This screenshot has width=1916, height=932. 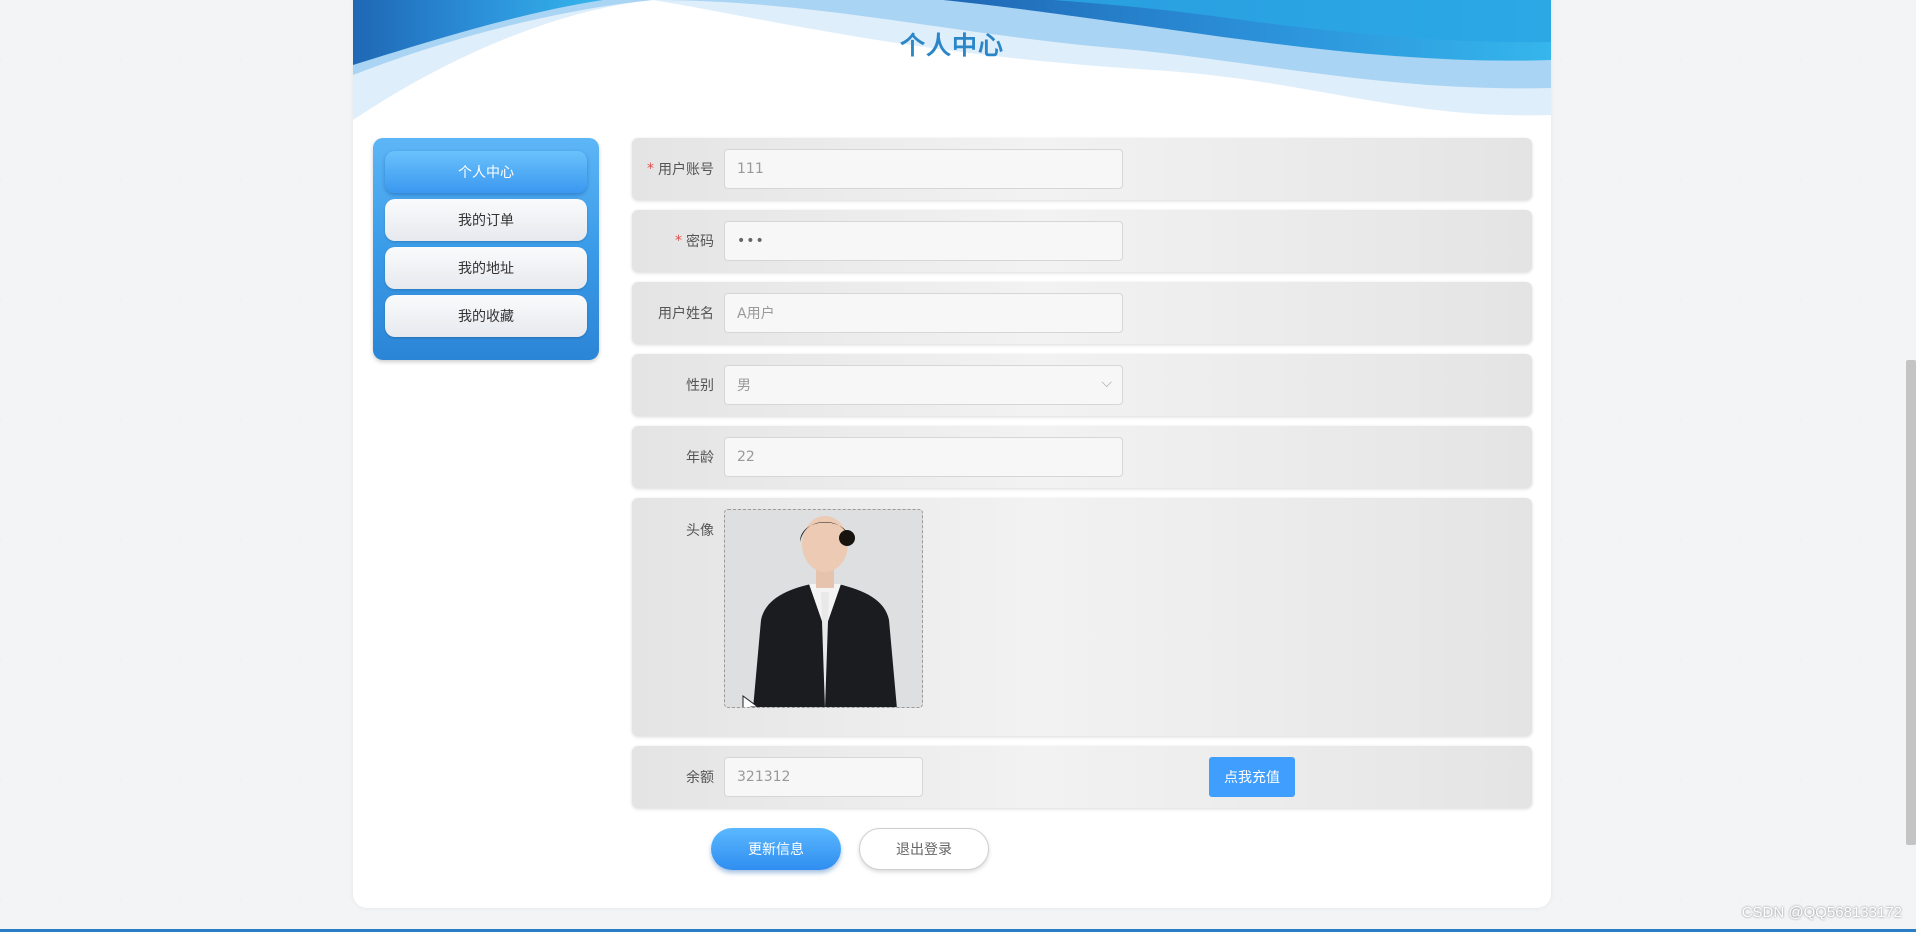 What do you see at coordinates (486, 316) in the screenshot?
I see `sidebar-item-favorites: 我的收藏` at bounding box center [486, 316].